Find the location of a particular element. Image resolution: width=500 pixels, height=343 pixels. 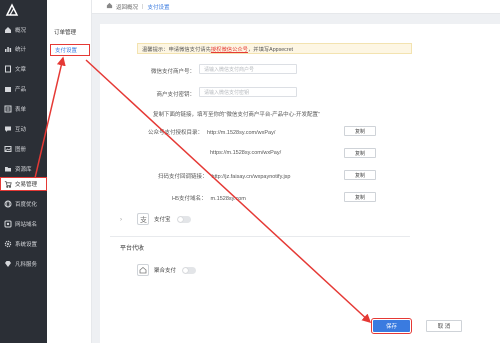

box-icon is located at coordinates (8, 89).